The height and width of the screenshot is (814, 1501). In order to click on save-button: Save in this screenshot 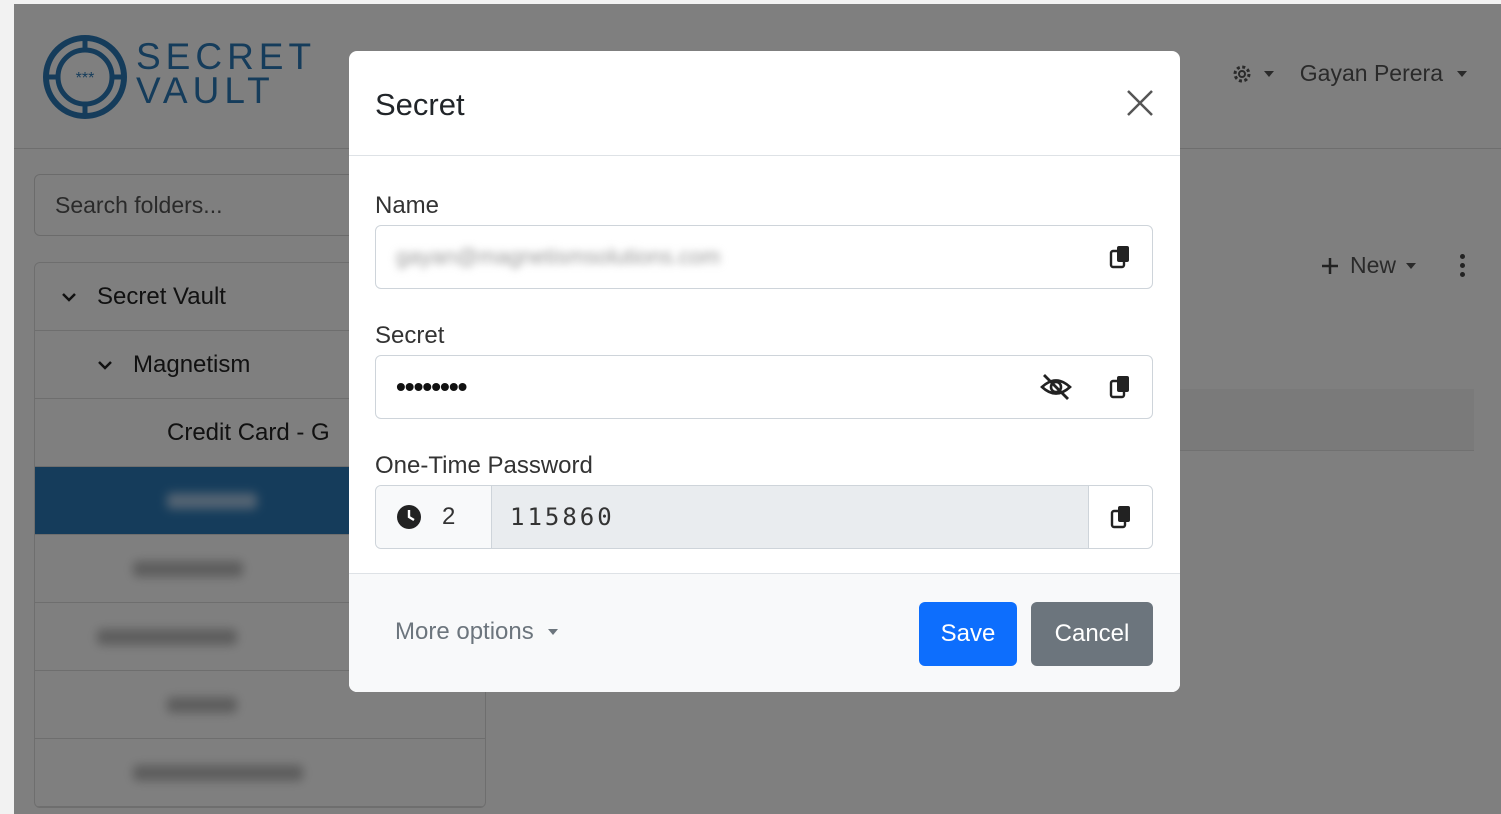, I will do `click(968, 634)`.